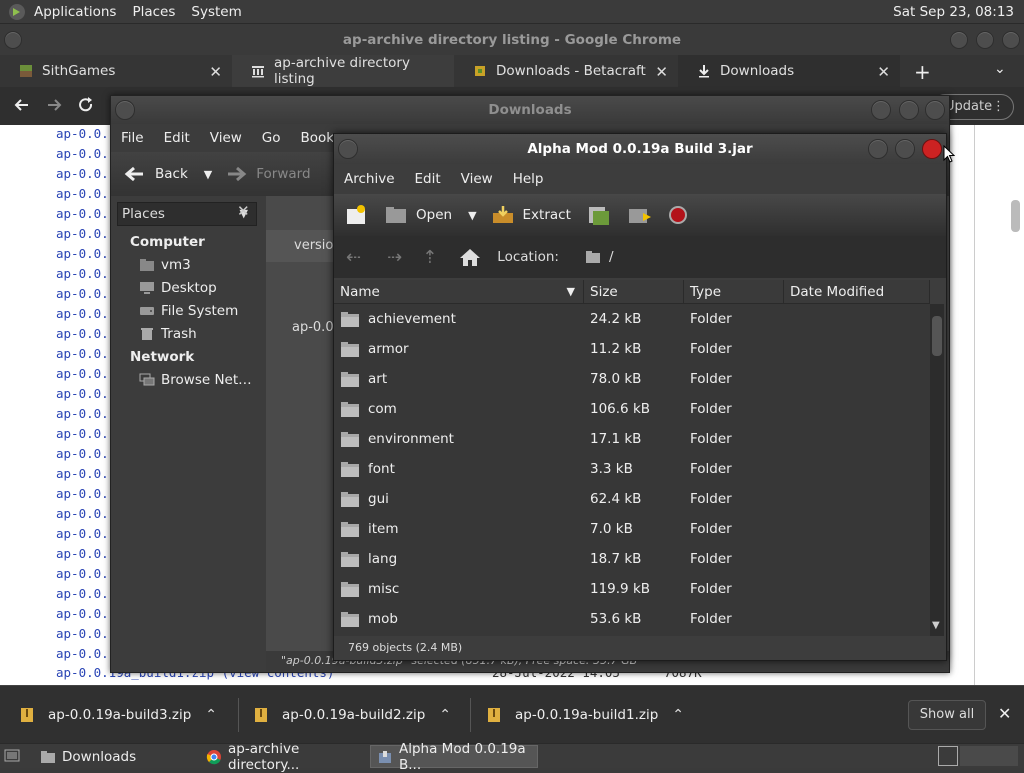 The width and height of the screenshot is (1024, 773). I want to click on file-row: font 3.3 kB Folder, so click(632, 469).